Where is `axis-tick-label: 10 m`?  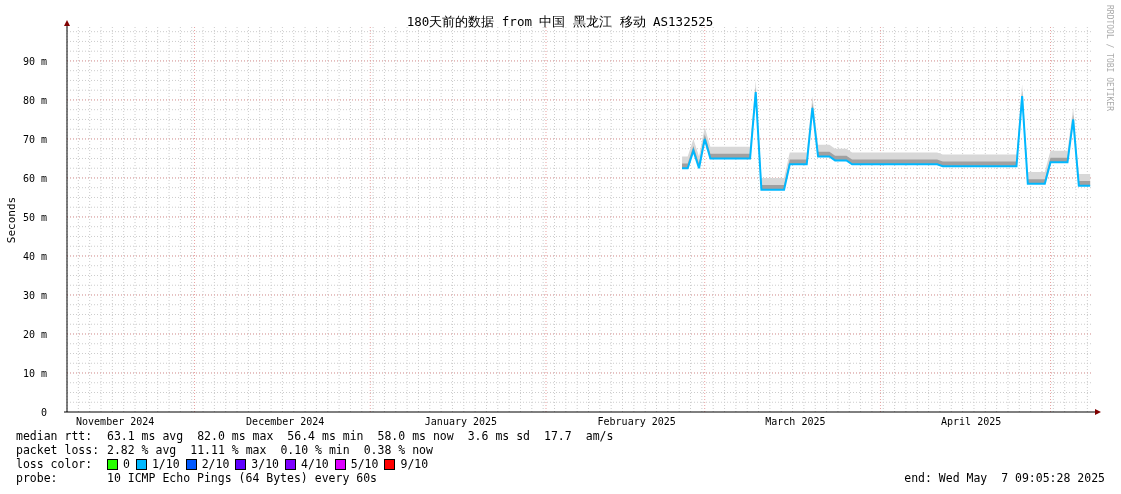
axis-tick-label: 10 m is located at coordinates (34, 373).